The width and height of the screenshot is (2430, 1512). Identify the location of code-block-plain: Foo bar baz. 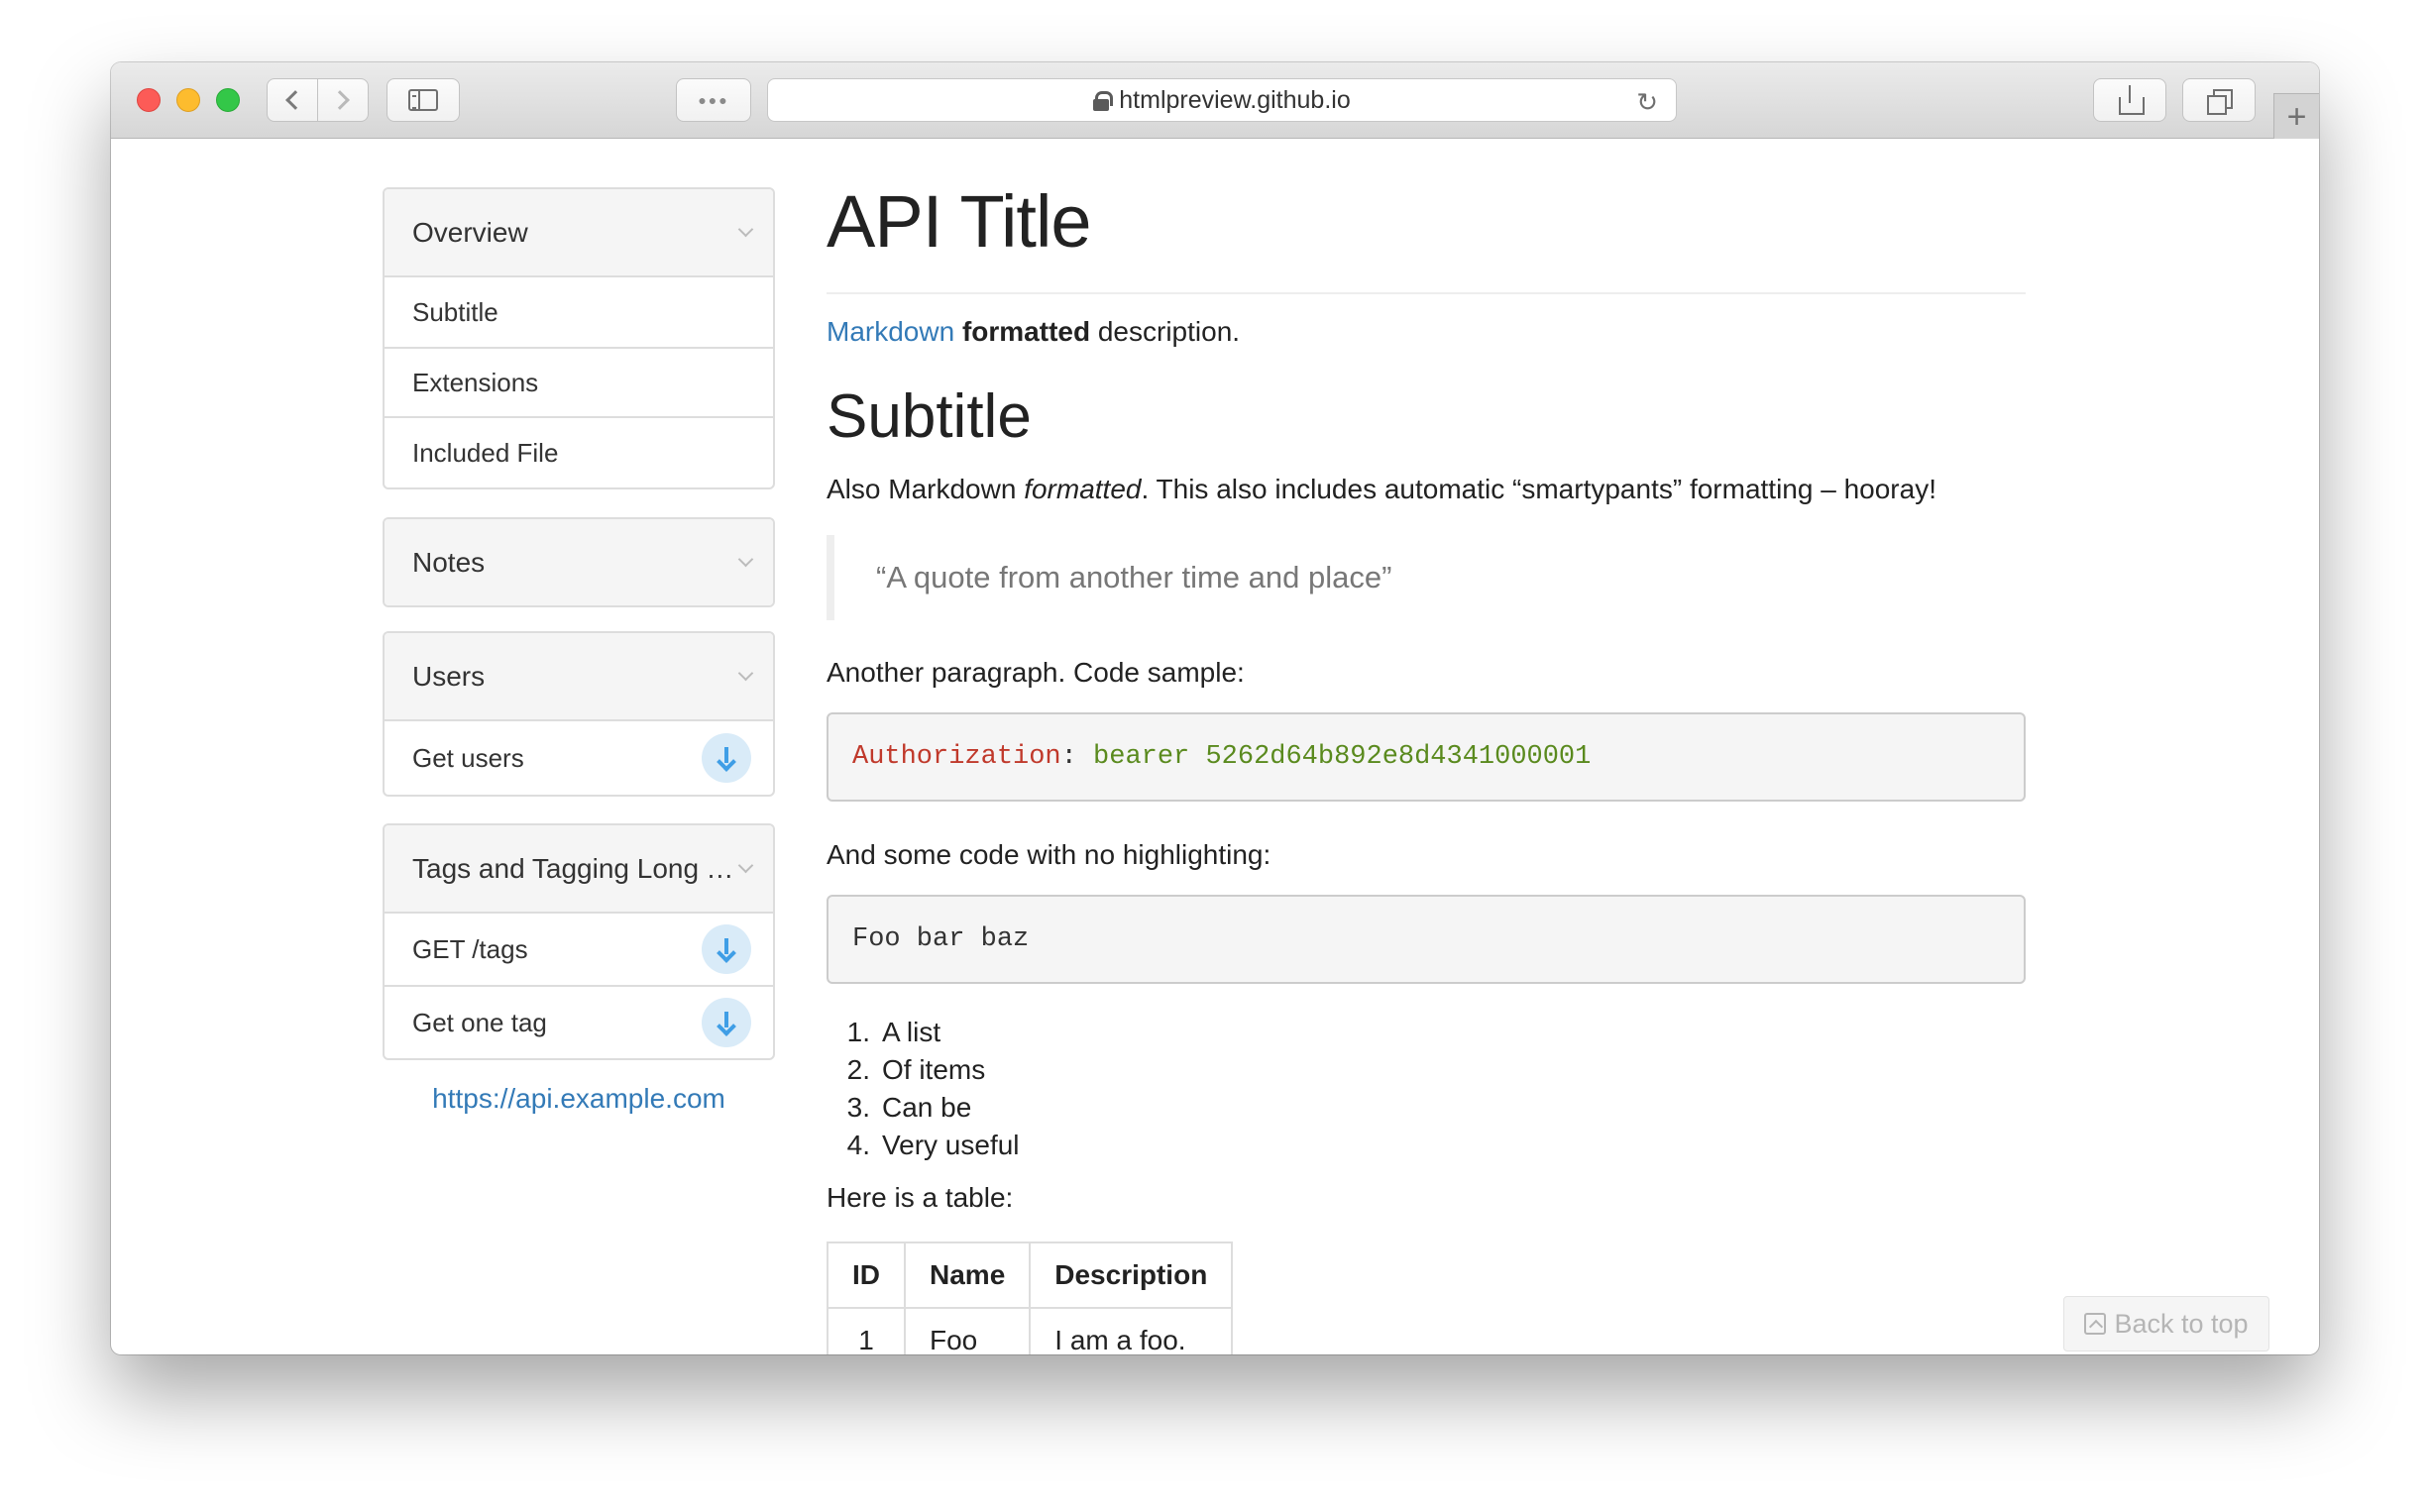
(1426, 940).